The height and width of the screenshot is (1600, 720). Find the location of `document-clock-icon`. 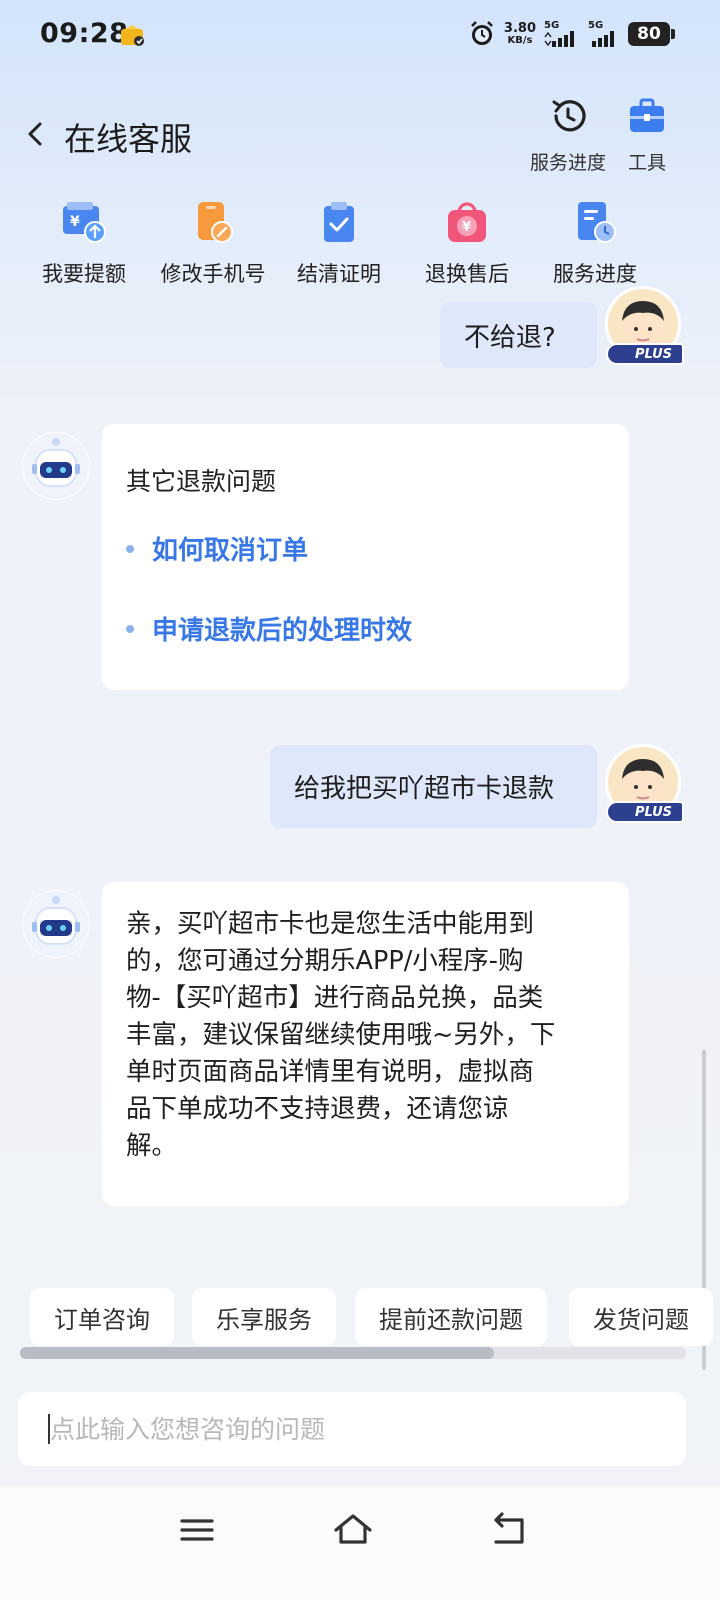

document-clock-icon is located at coordinates (597, 222).